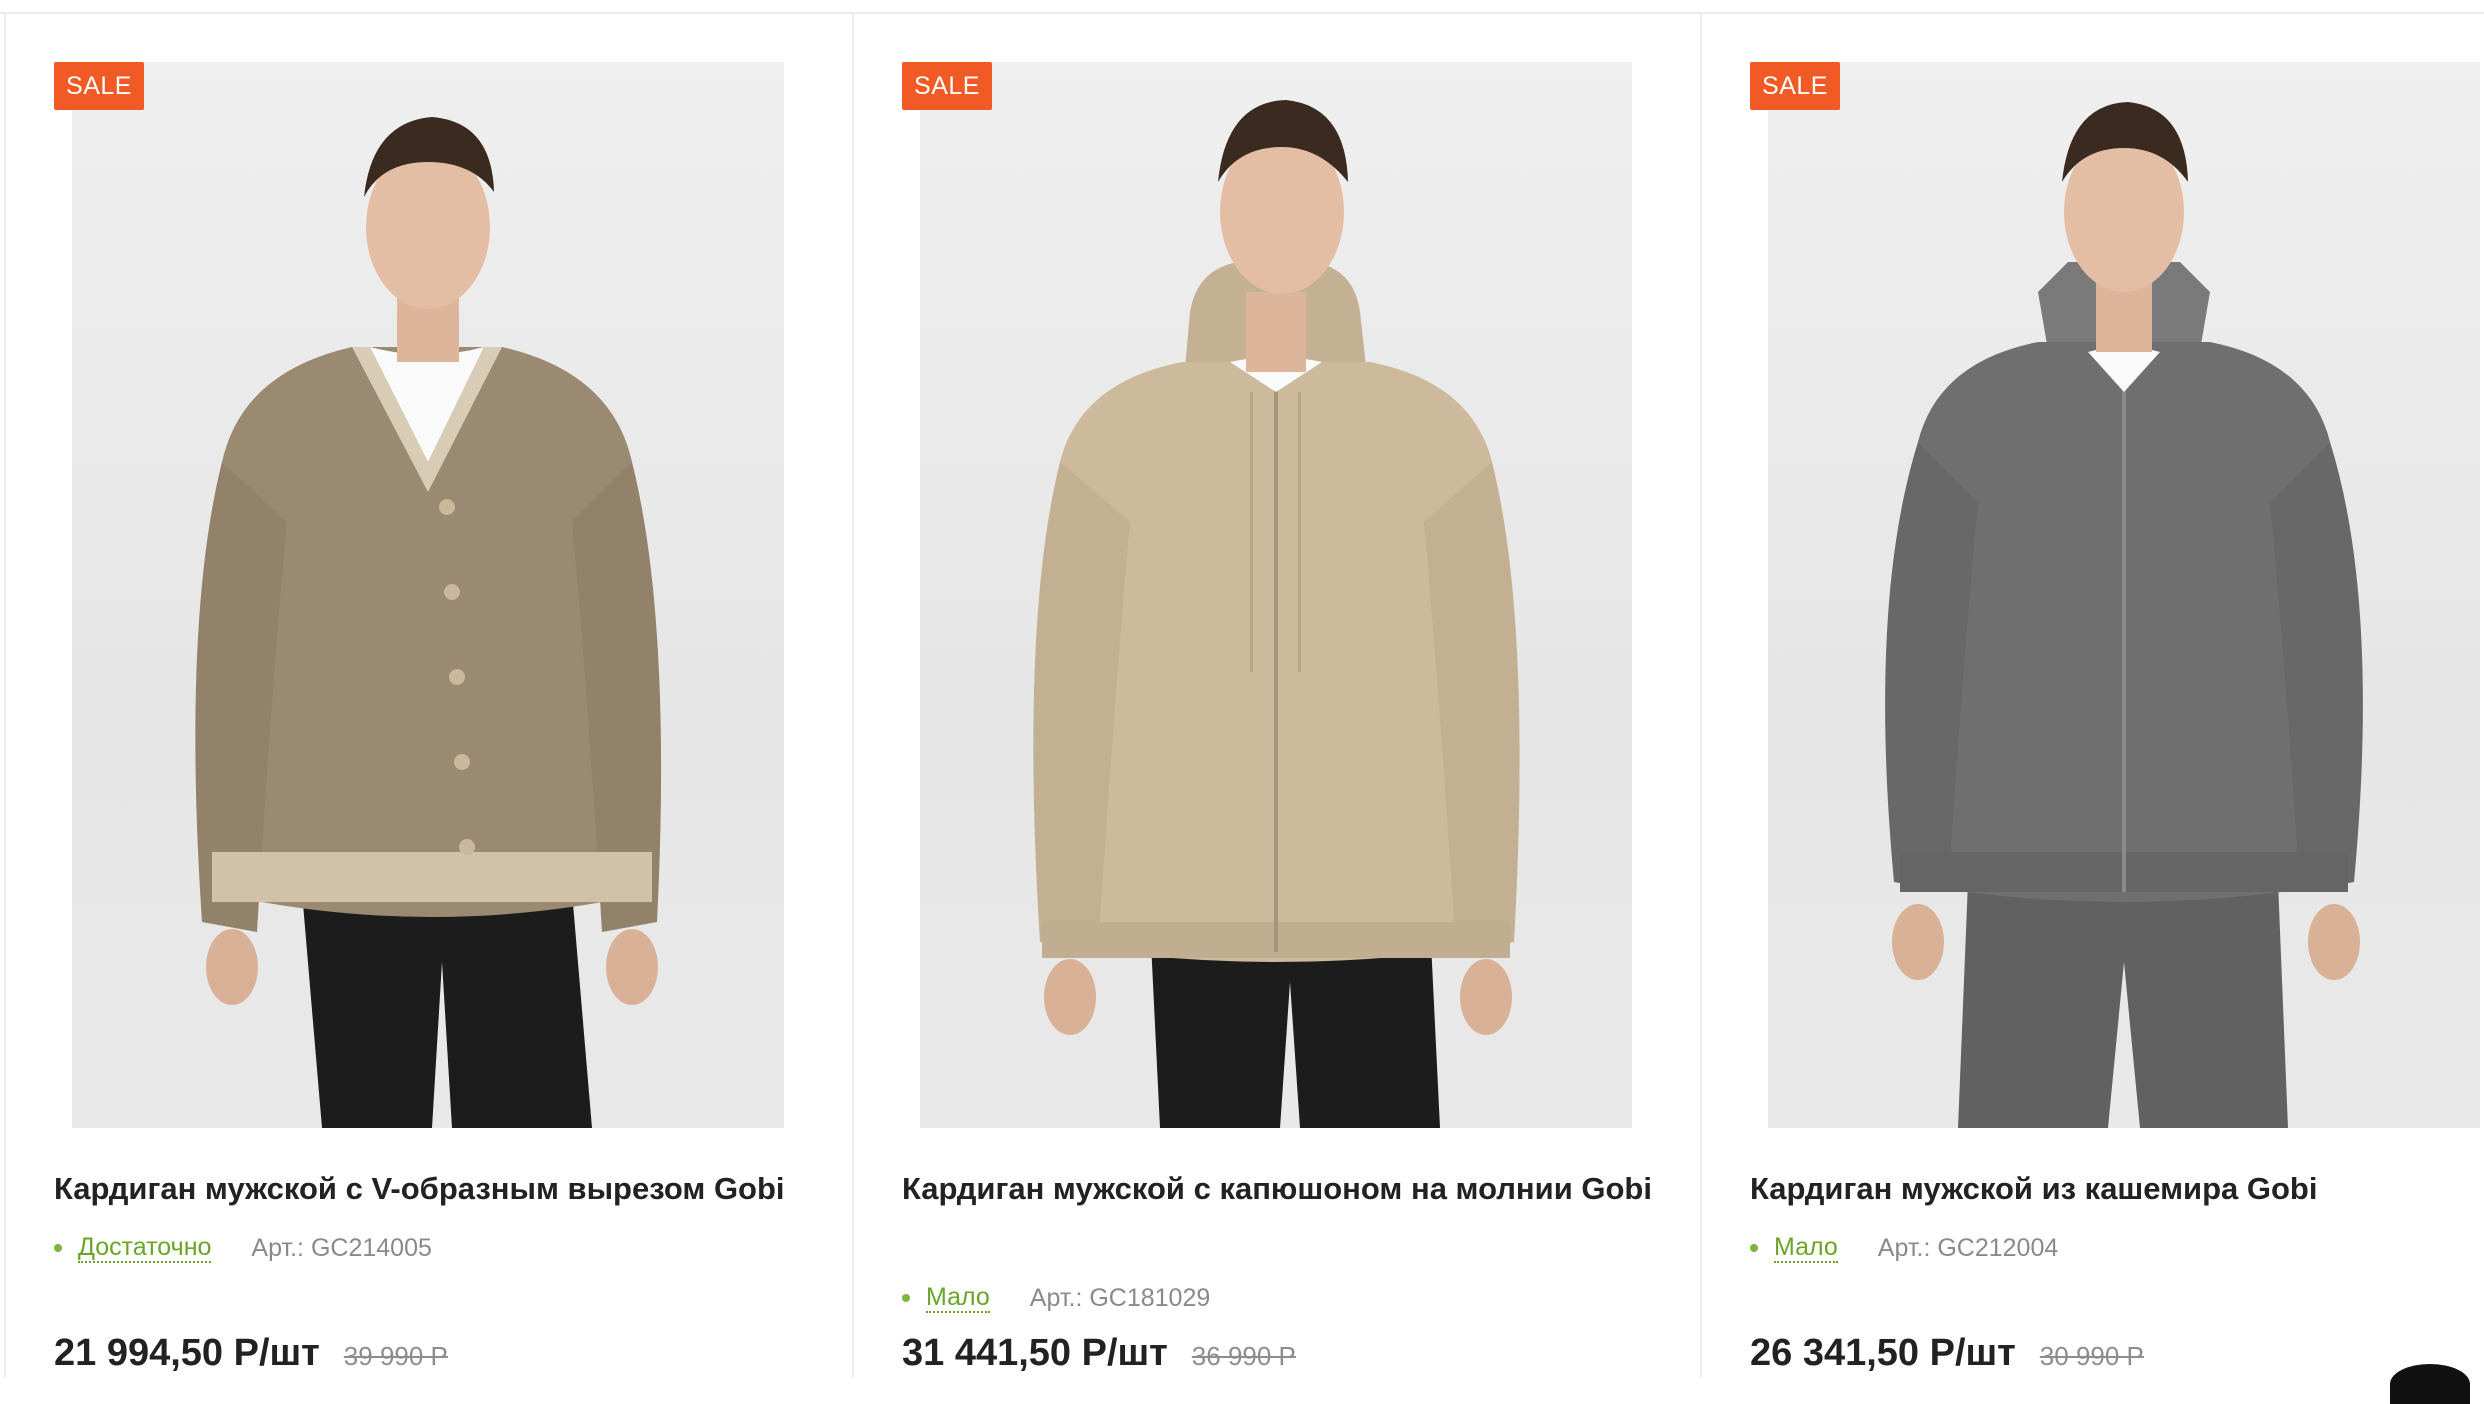 The image size is (2484, 1404). I want to click on old-price: 39 990 Р, so click(395, 1356).